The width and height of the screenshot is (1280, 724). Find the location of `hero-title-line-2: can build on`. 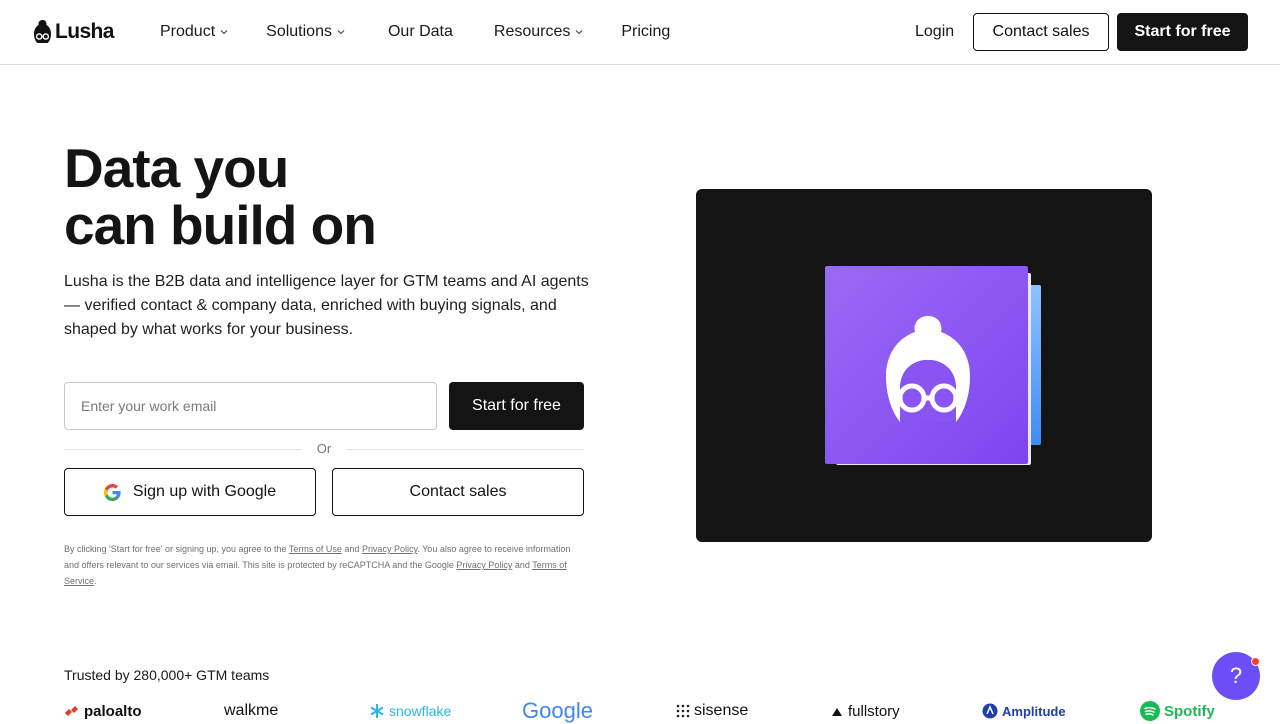

hero-title-line-2: can build on is located at coordinates (220, 225).